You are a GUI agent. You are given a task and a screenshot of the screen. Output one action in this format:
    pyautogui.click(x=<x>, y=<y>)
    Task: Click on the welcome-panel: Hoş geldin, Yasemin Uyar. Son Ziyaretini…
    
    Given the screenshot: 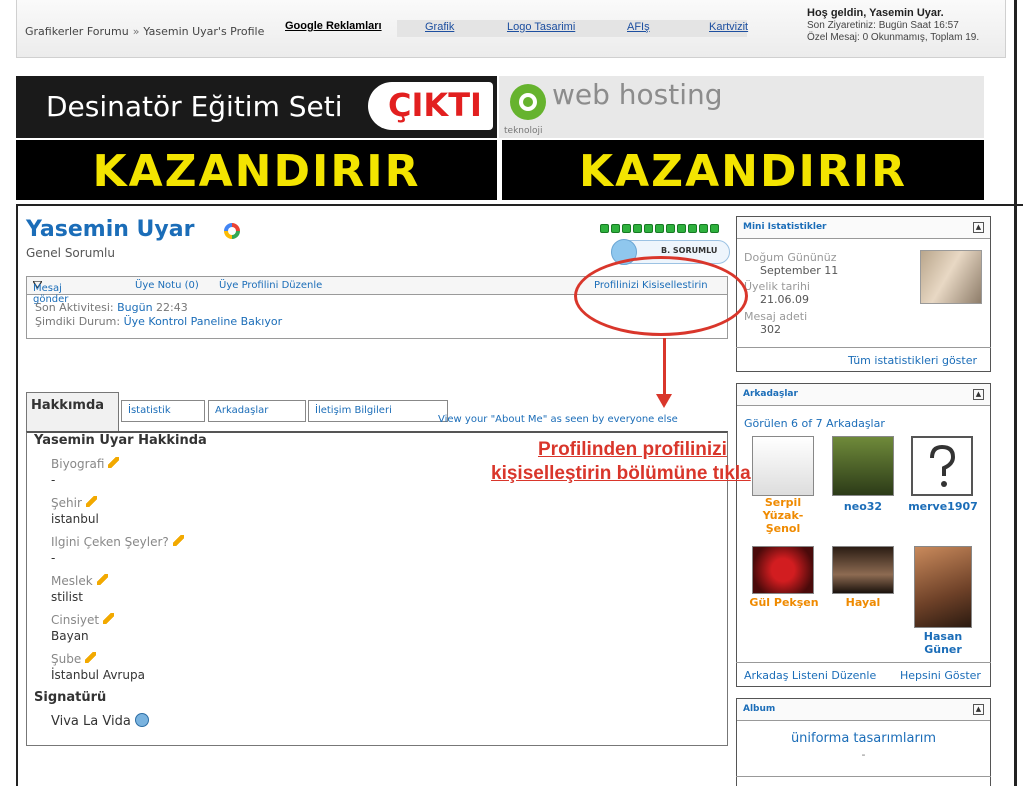 What is the action you would take?
    pyautogui.click(x=893, y=25)
    